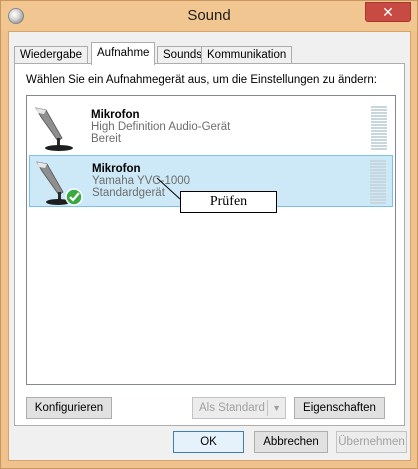 Image resolution: width=418 pixels, height=469 pixels. I want to click on split-divider, so click(267, 408).